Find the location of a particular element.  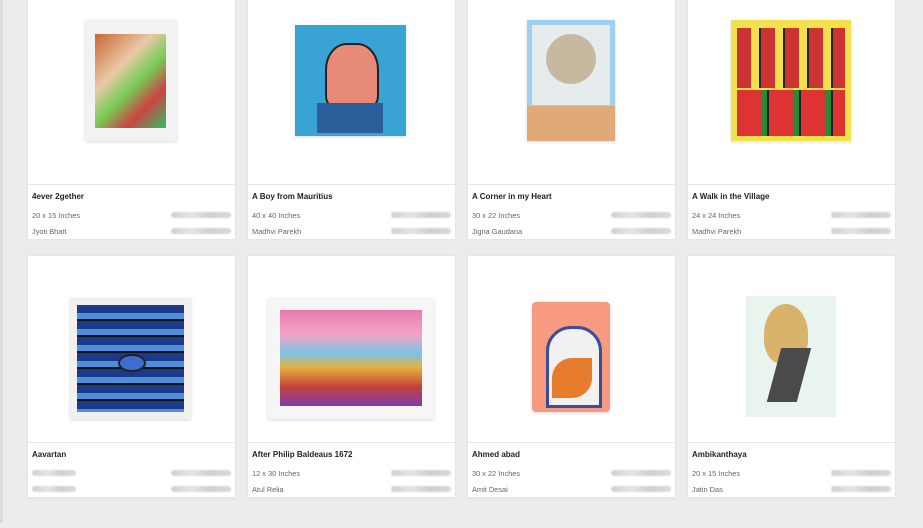

artwork-title: 4ever 2gether is located at coordinates (131, 199).